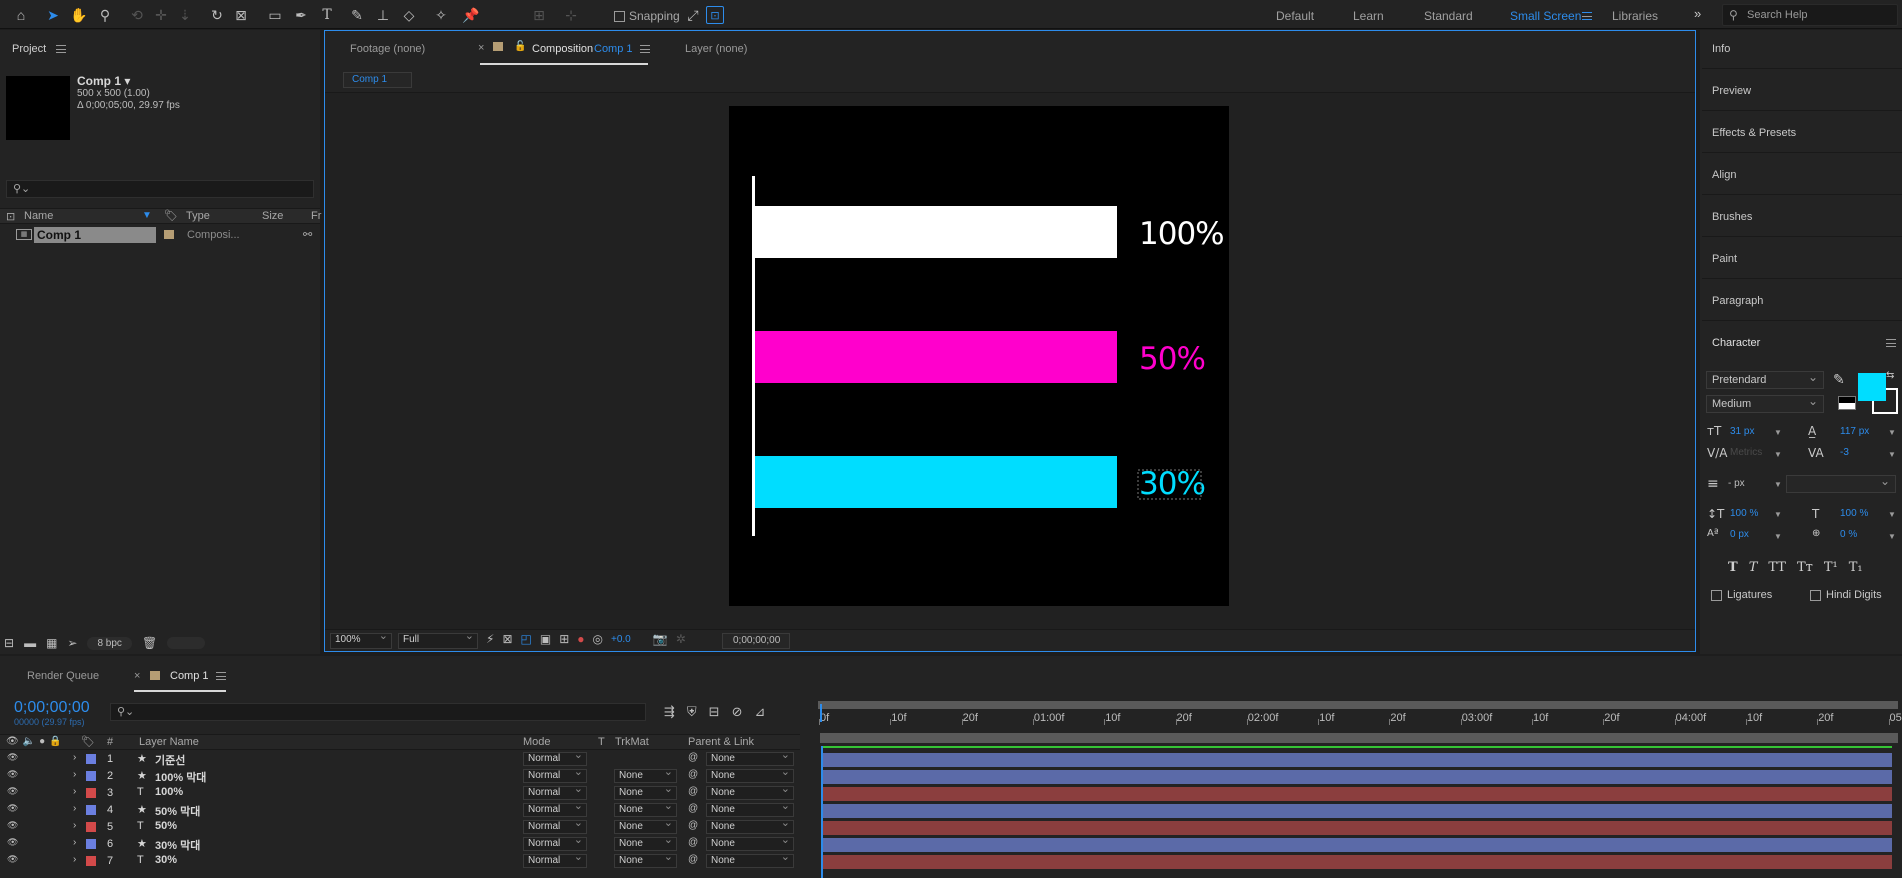 Image resolution: width=1902 pixels, height=878 pixels. Describe the element at coordinates (979, 356) in the screenshot. I see `composition-canvas: 100% 50% 30%` at that location.